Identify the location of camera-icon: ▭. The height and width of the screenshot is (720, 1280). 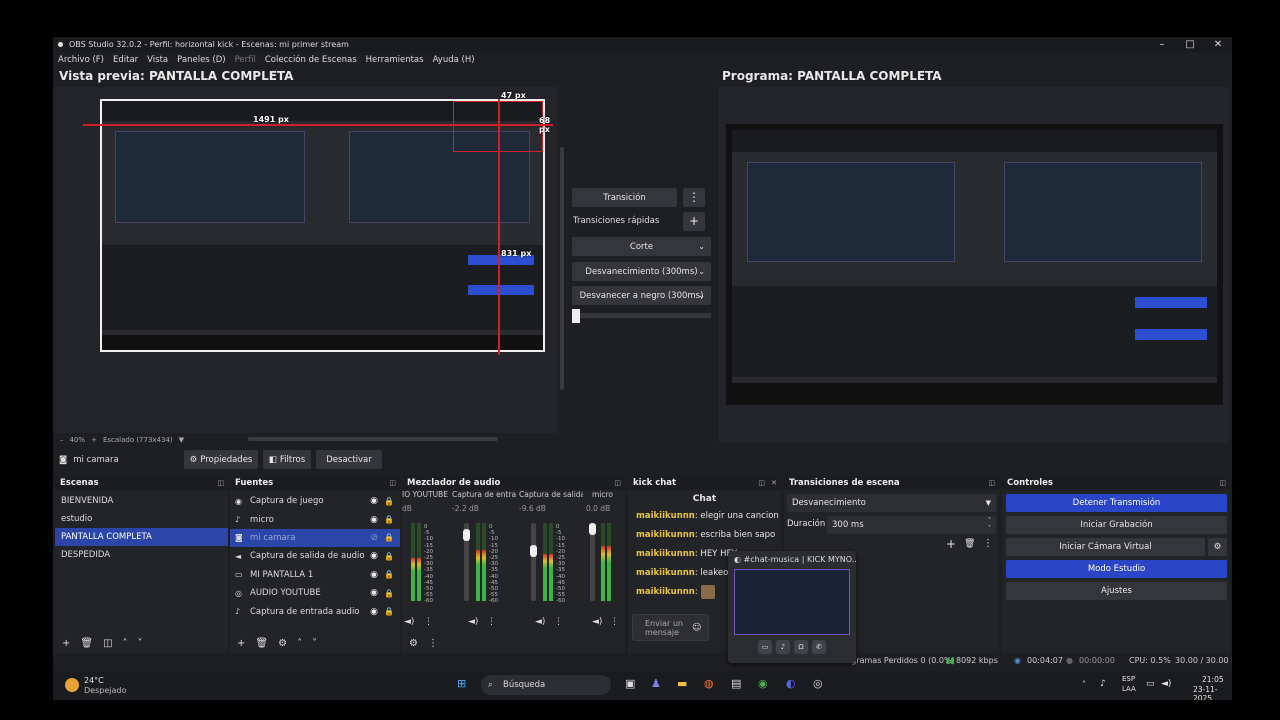
(765, 647).